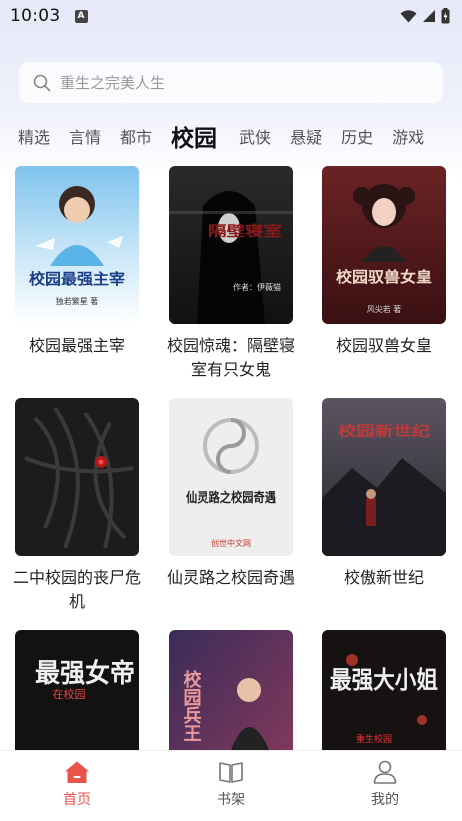 The width and height of the screenshot is (462, 821). What do you see at coordinates (85, 136) in the screenshot?
I see `tab-romance: 言情` at bounding box center [85, 136].